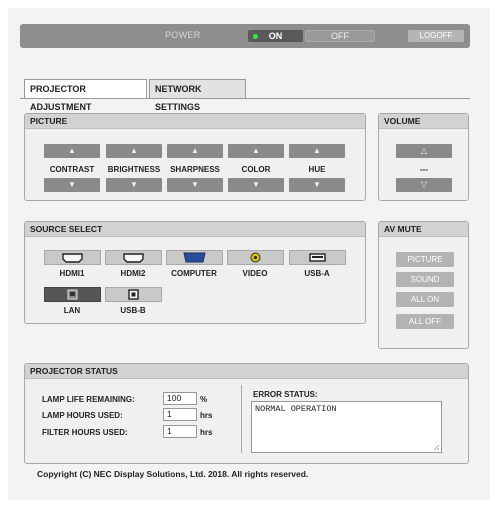 The height and width of the screenshot is (505, 495). What do you see at coordinates (72, 169) in the screenshot?
I see `contrast-label: CONTRAST` at bounding box center [72, 169].